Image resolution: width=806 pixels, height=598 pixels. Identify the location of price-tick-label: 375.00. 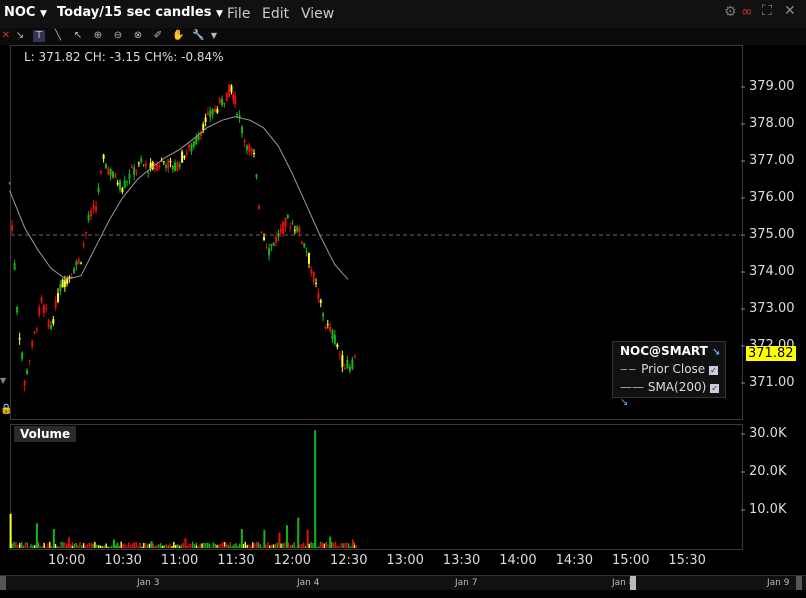
(772, 234).